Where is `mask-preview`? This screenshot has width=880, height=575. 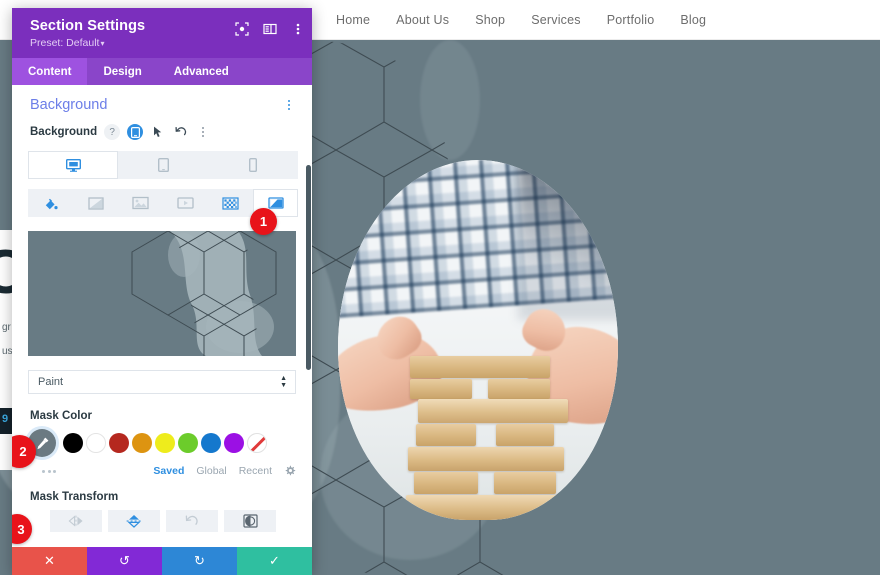
mask-preview is located at coordinates (162, 293).